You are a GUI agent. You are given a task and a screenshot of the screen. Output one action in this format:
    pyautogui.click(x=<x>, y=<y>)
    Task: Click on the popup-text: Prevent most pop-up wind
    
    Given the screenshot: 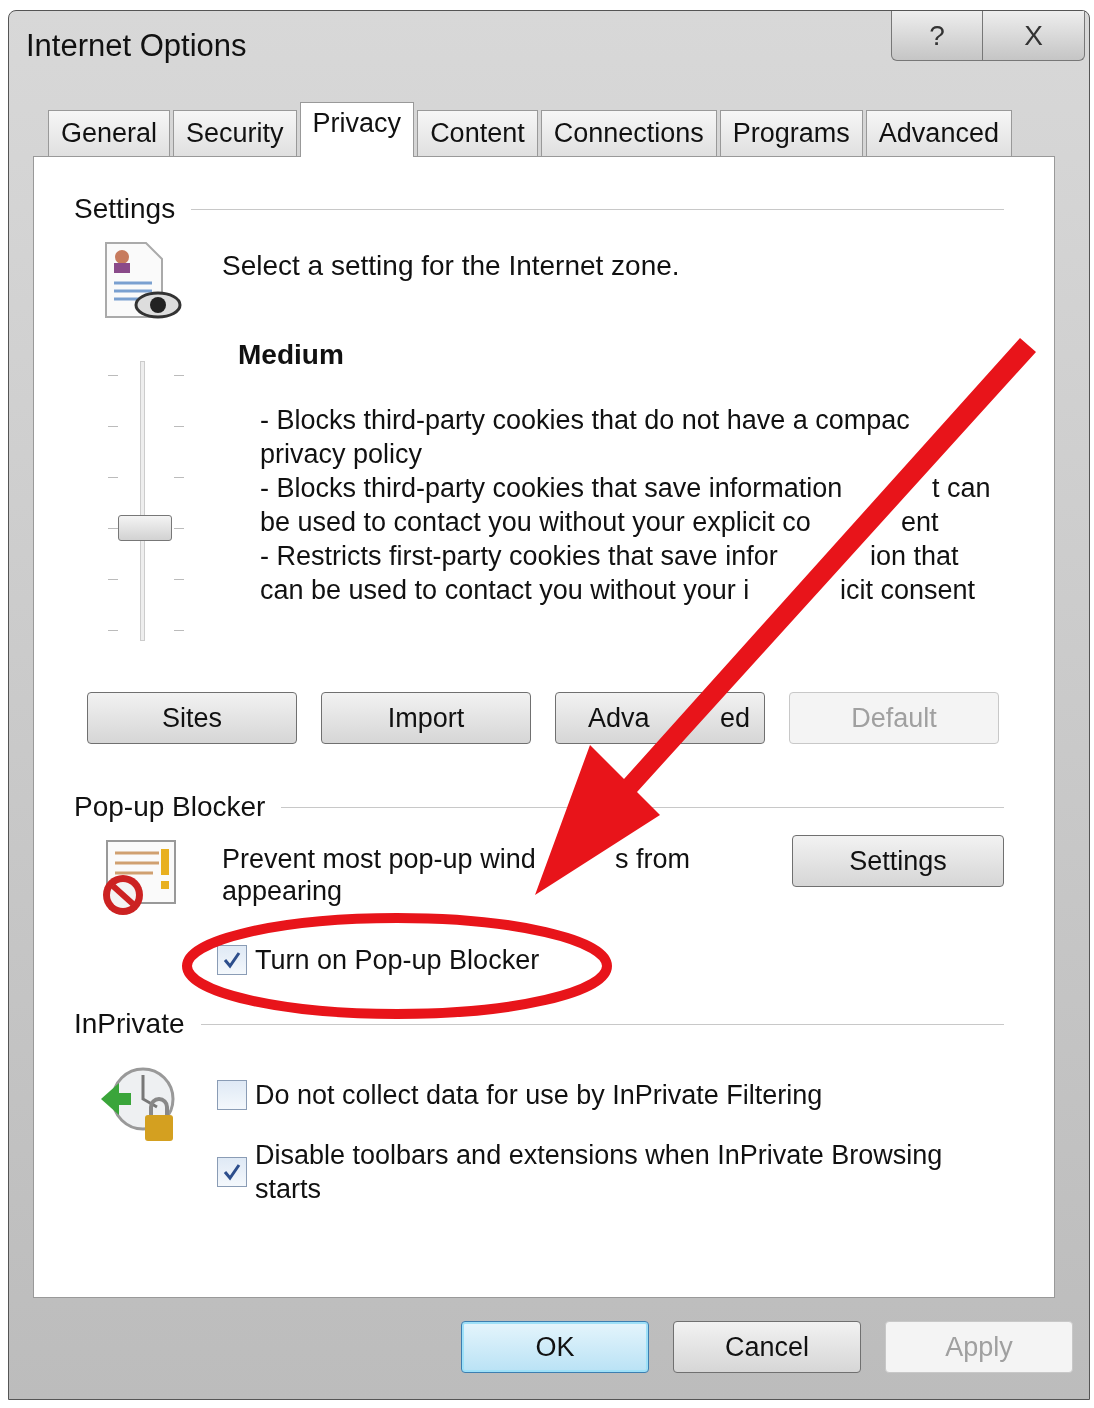 What is the action you would take?
    pyautogui.click(x=379, y=859)
    